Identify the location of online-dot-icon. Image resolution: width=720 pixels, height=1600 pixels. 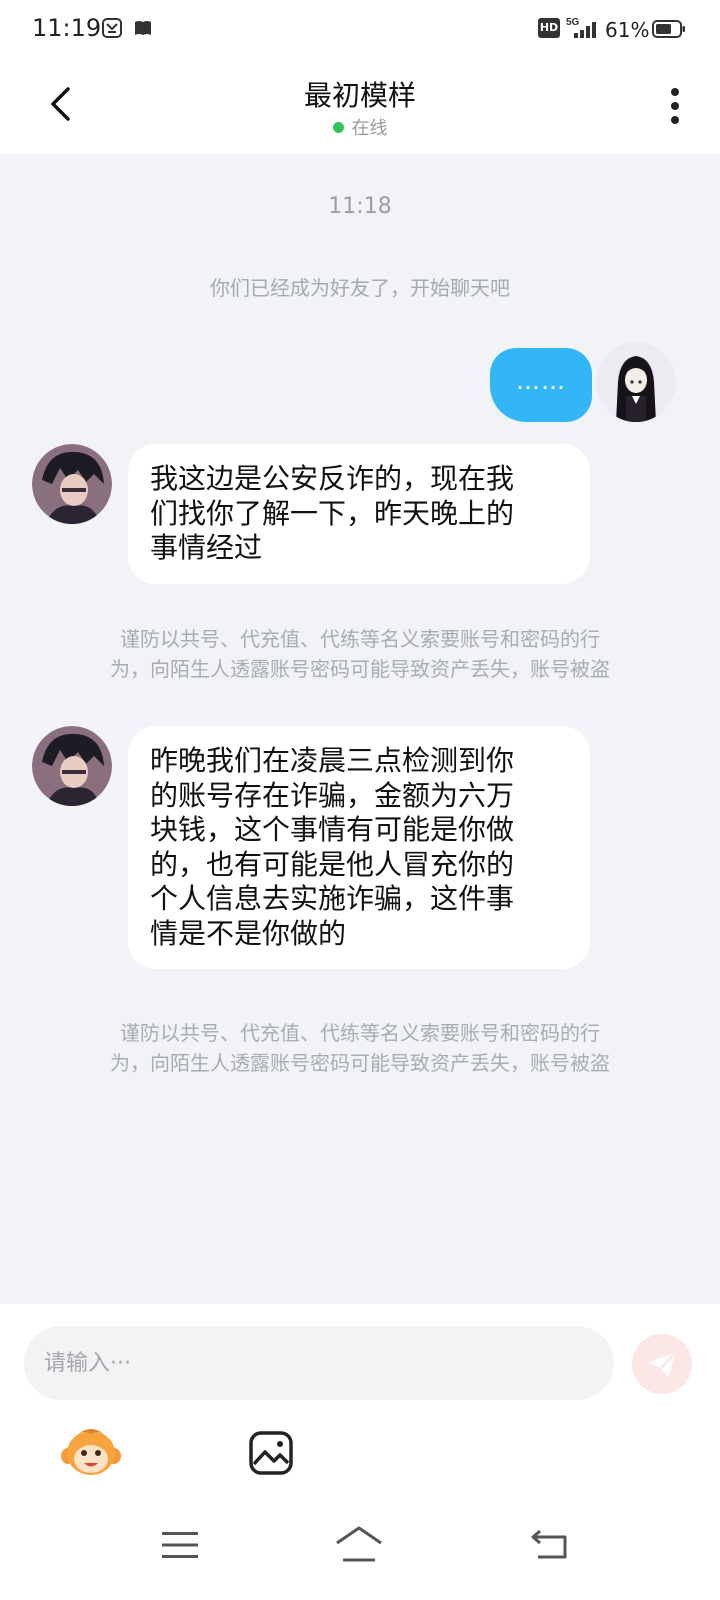
(338, 127).